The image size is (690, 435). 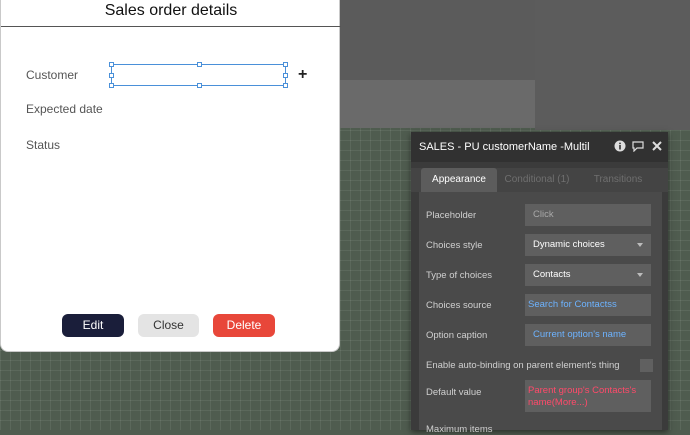 I want to click on customer-label: Customer, so click(x=52, y=75).